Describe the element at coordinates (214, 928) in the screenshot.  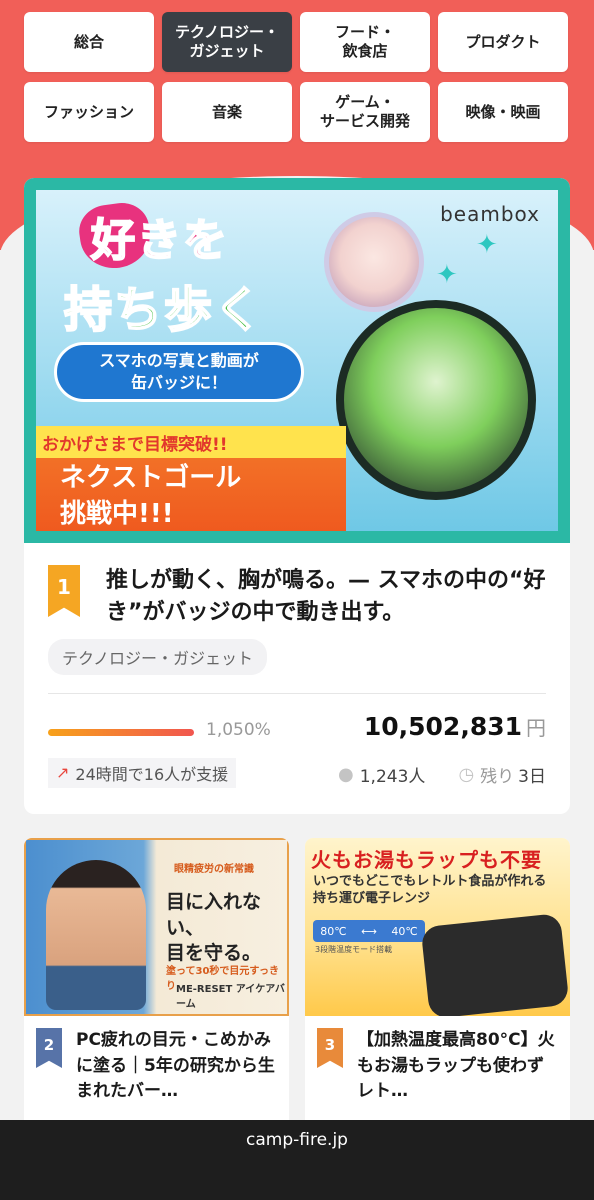
I see `image-caption-main: 目に入れない、 目を守る。` at that location.